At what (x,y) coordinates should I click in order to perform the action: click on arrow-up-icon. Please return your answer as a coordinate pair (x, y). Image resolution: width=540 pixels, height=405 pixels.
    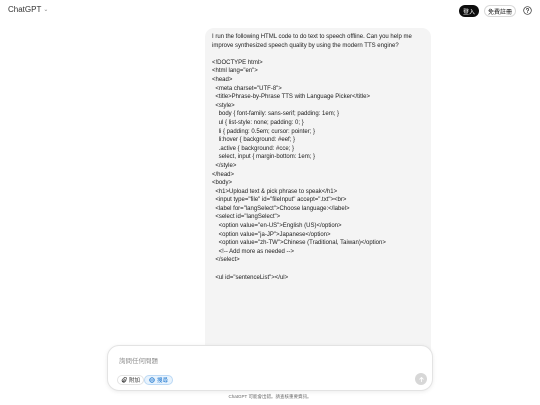
    Looking at the image, I should click on (421, 379).